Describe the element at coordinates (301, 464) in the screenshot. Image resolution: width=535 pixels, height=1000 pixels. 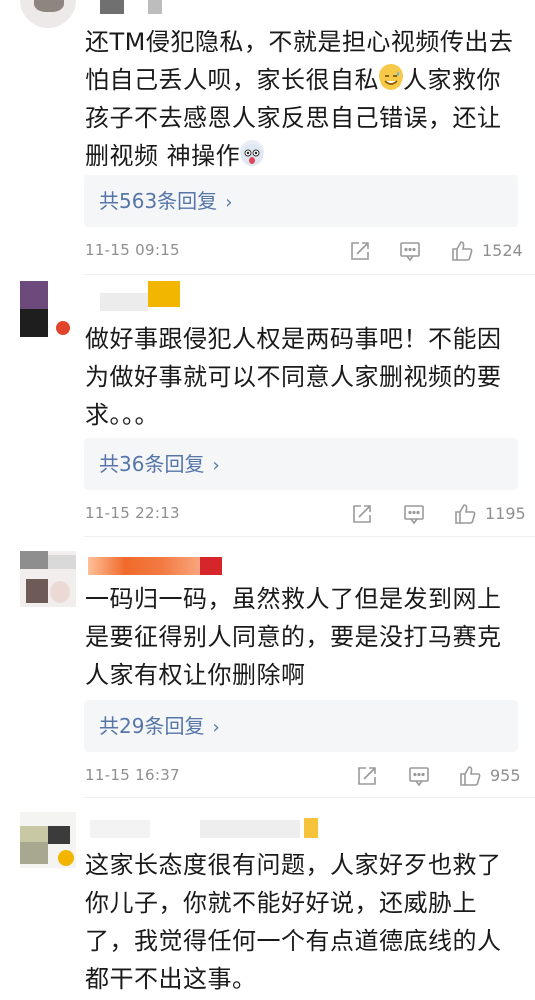
I see `view-replies-button: 共36条回复 ›` at that location.